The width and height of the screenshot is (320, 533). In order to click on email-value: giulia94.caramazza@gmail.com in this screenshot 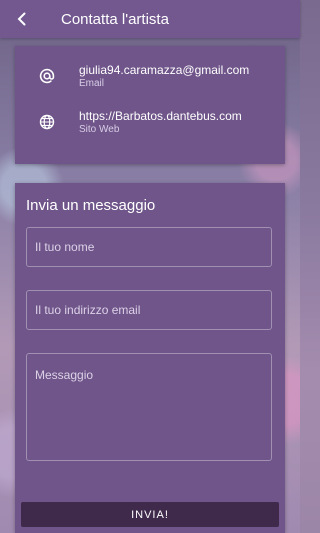, I will do `click(164, 69)`.